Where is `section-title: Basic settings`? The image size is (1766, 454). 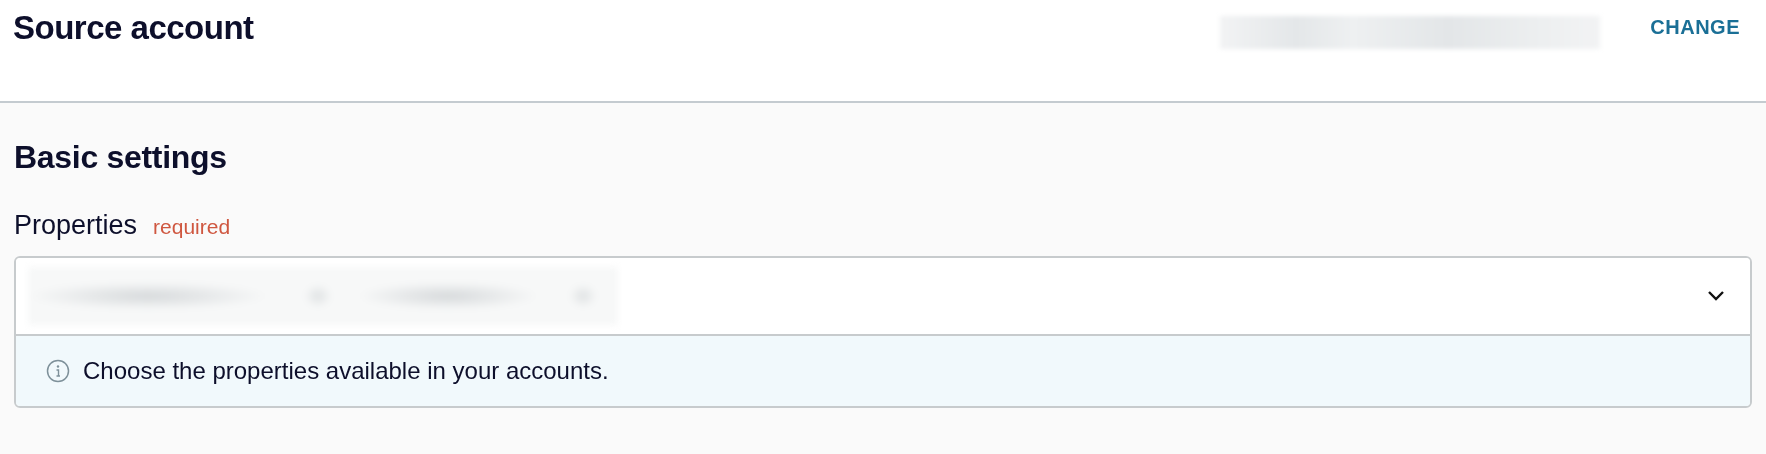 section-title: Basic settings is located at coordinates (121, 157).